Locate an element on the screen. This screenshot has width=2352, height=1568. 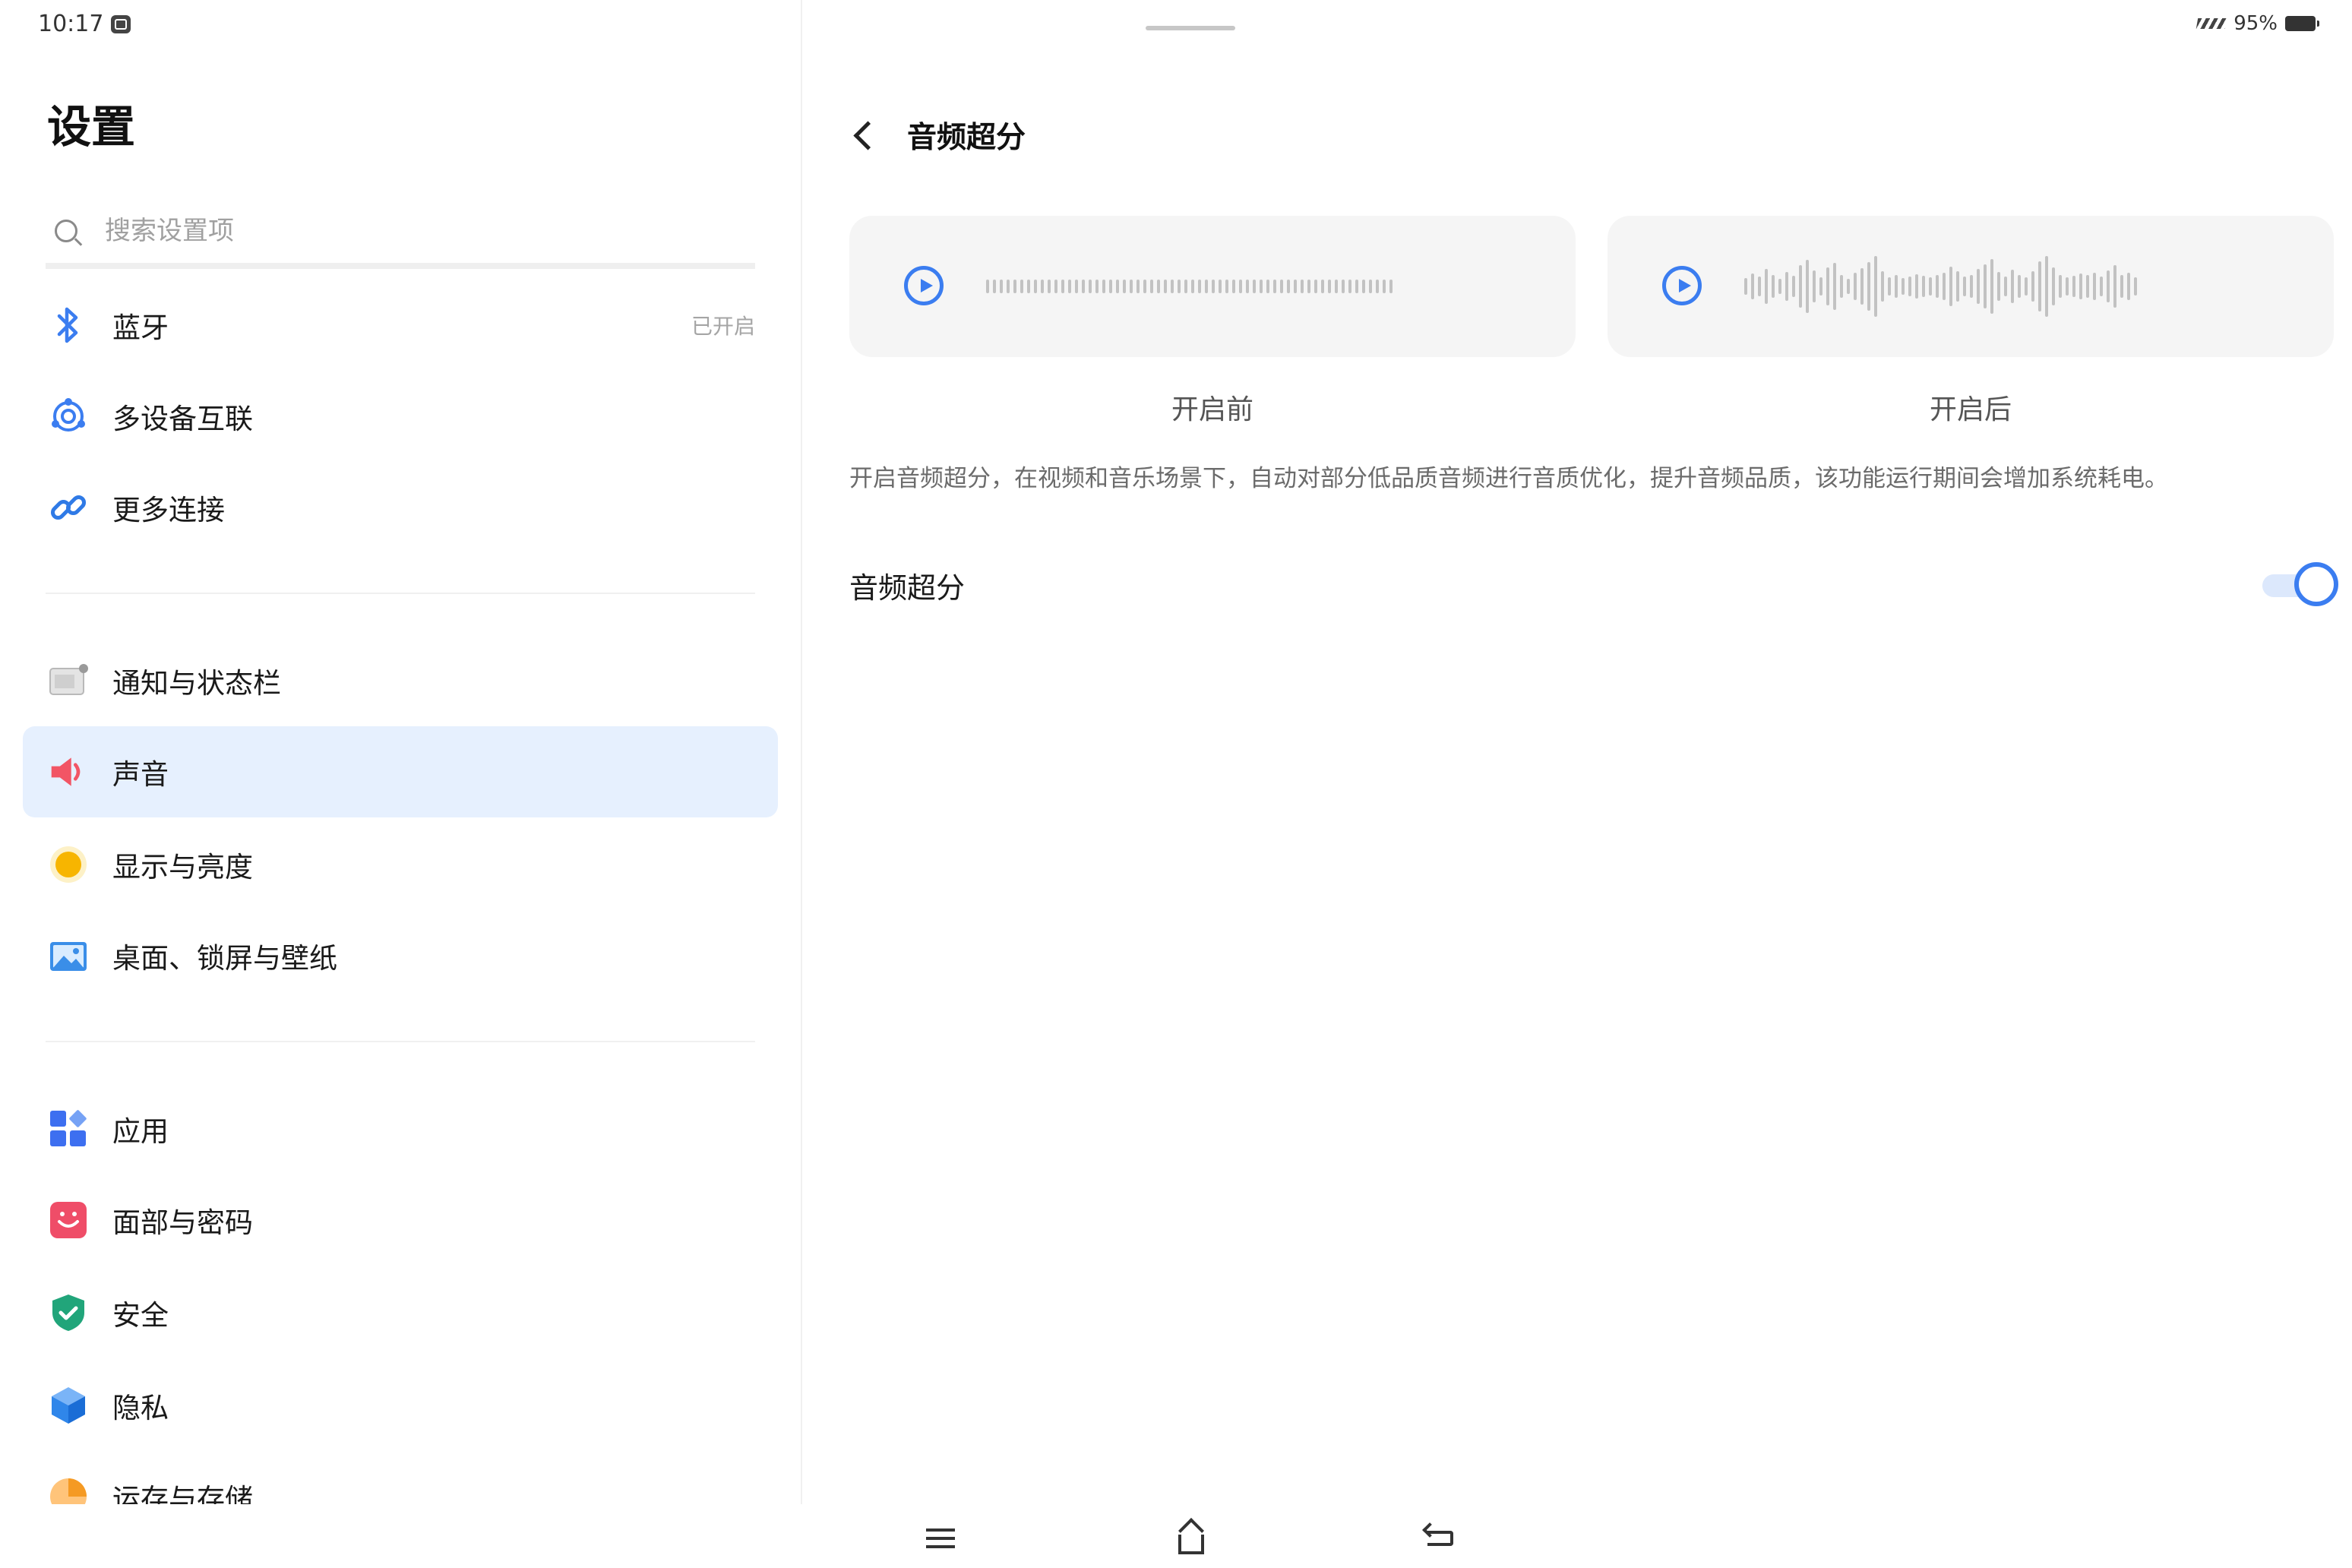
audio-sample-after-card is located at coordinates (1971, 286).